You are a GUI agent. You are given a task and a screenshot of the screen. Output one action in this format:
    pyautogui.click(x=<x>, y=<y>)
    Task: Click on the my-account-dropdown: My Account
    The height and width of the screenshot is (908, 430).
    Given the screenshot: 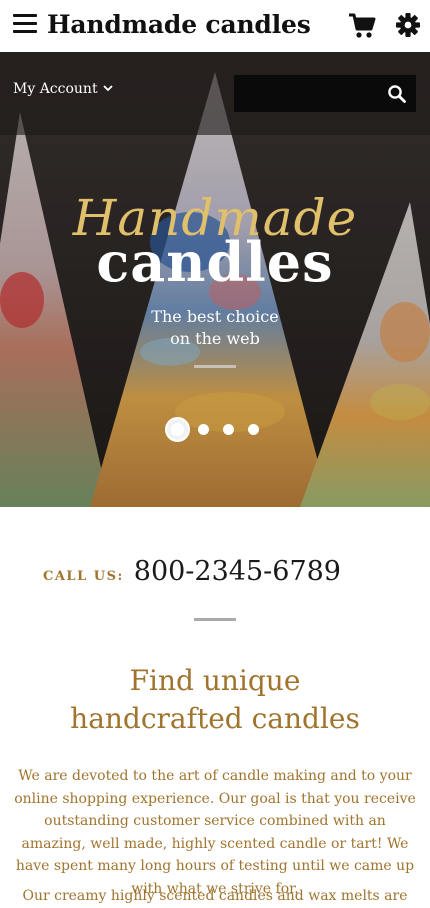 What is the action you would take?
    pyautogui.click(x=63, y=89)
    